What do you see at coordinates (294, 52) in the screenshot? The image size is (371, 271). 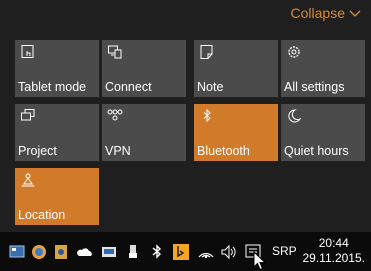 I see `gear-icon` at bounding box center [294, 52].